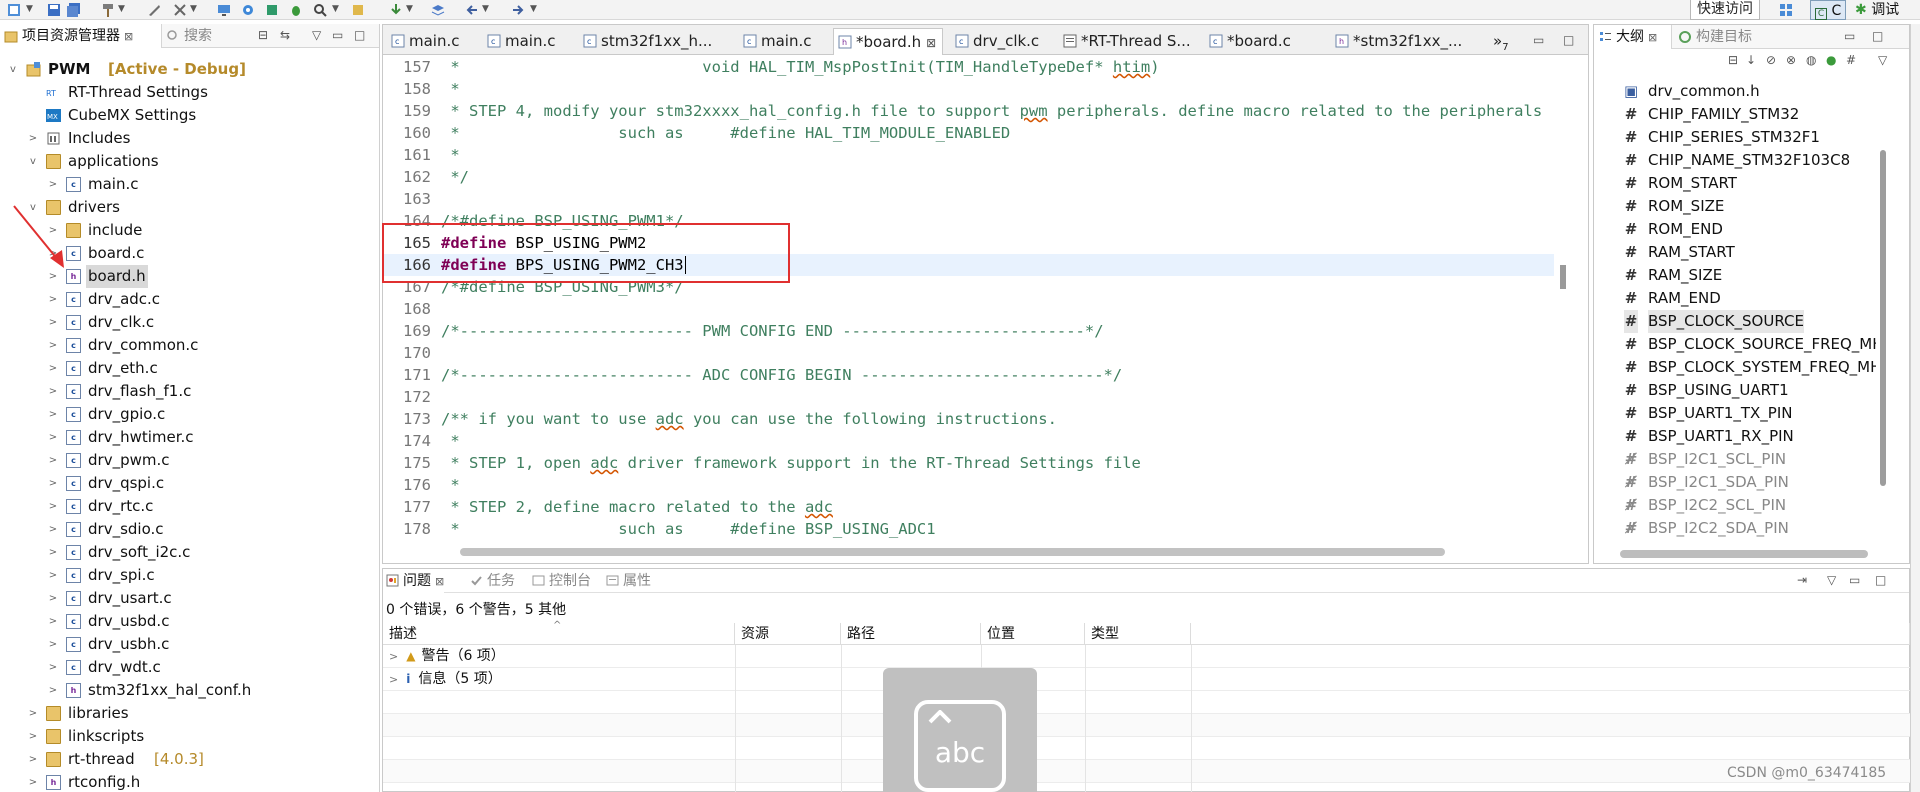 The height and width of the screenshot is (792, 1920). Describe the element at coordinates (1138, 634) in the screenshot. I see `column-header-type: 类型` at that location.